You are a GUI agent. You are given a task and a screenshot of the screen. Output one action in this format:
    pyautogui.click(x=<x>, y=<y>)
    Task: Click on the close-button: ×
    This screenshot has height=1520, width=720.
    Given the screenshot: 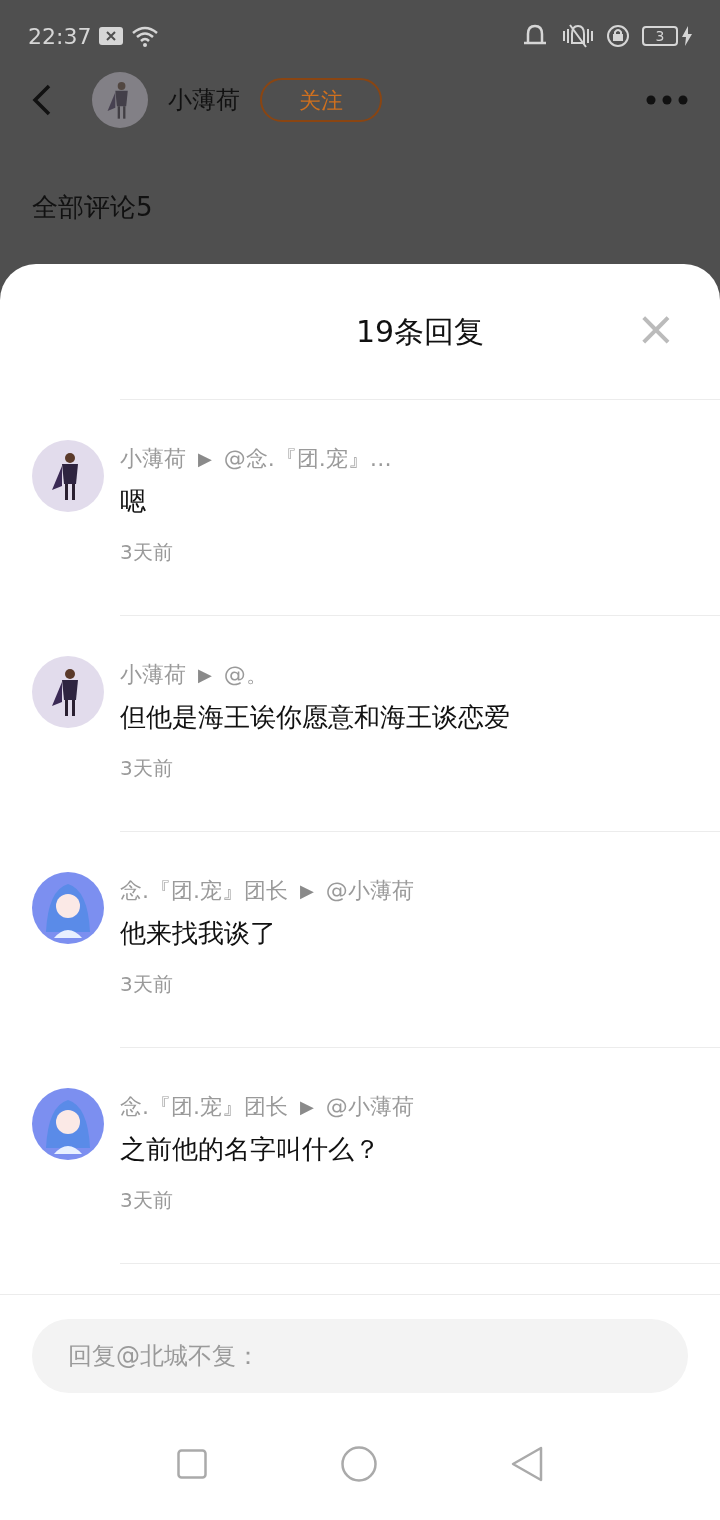 What is the action you would take?
    pyautogui.click(x=655, y=328)
    